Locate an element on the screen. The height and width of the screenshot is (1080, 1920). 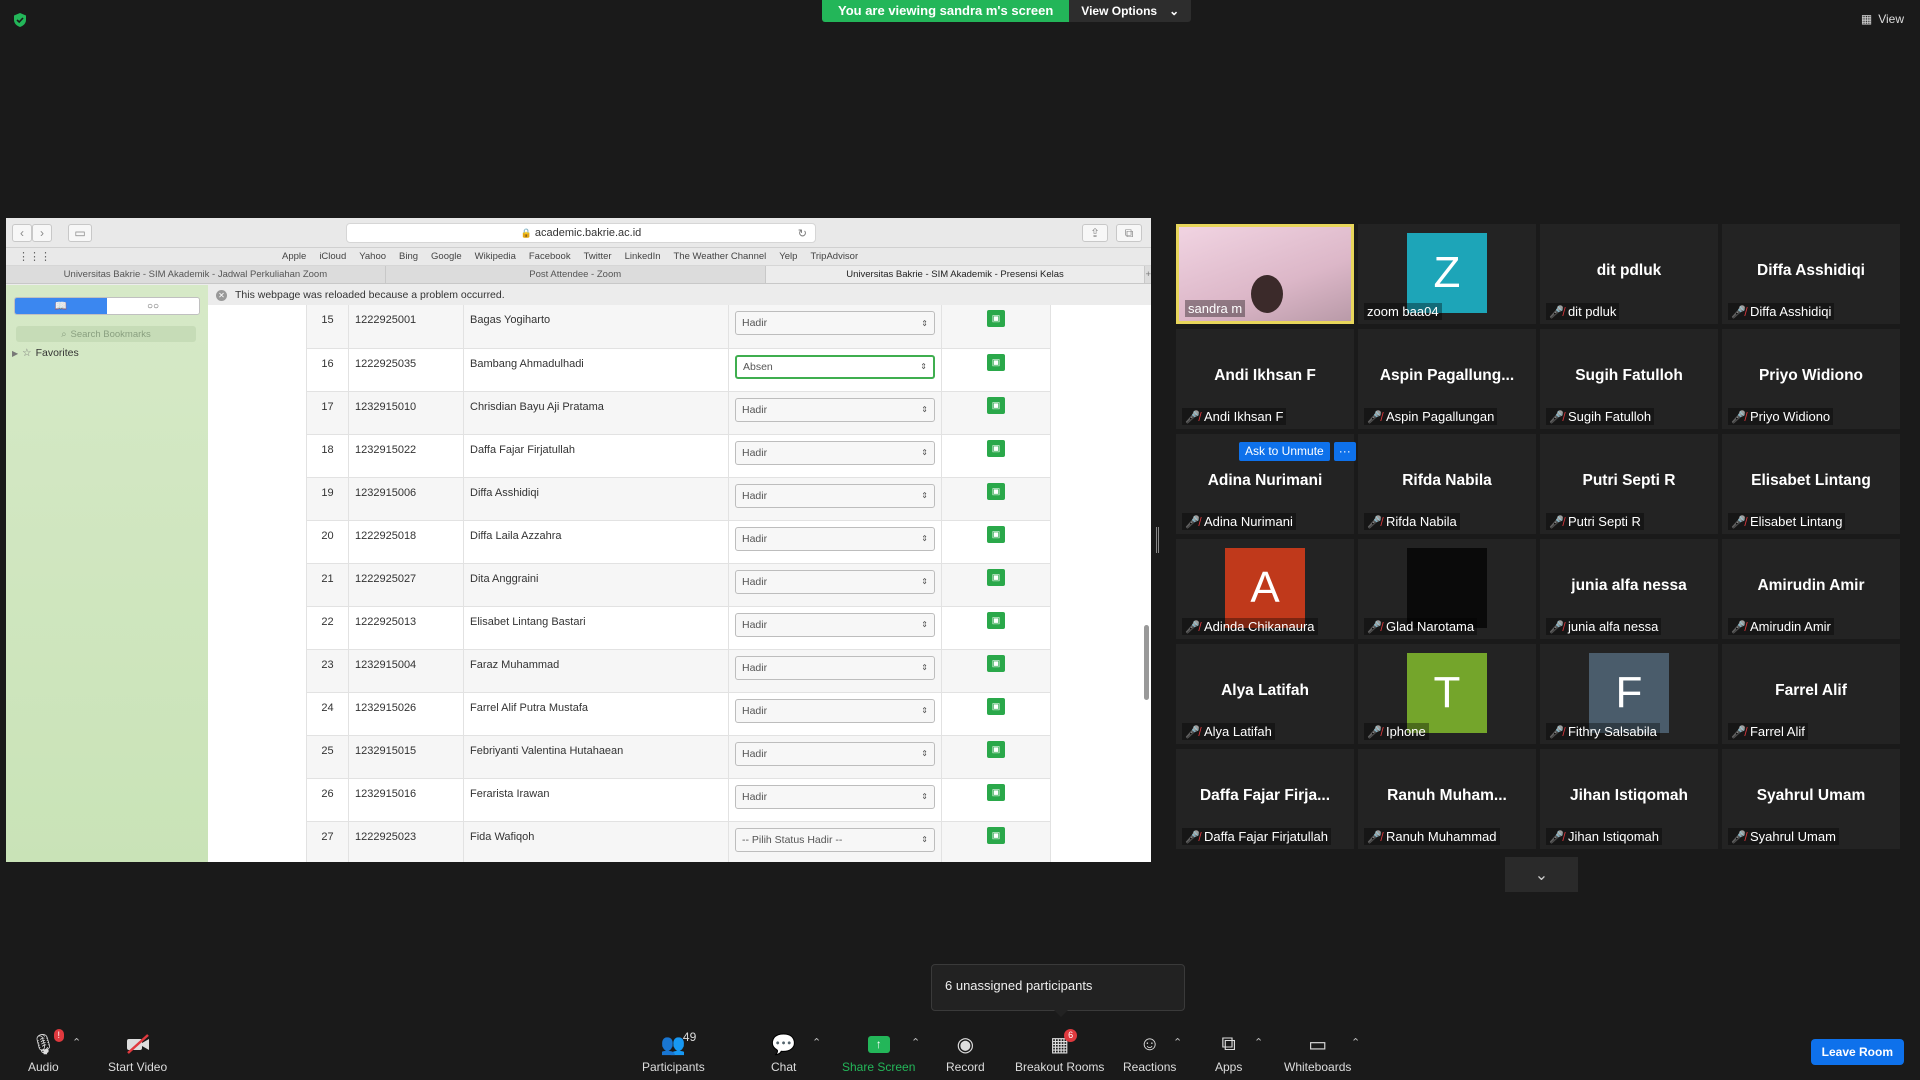
participant-tile: Farrel Alif 🎤̸ Farrel Alif is located at coordinates (1811, 694).